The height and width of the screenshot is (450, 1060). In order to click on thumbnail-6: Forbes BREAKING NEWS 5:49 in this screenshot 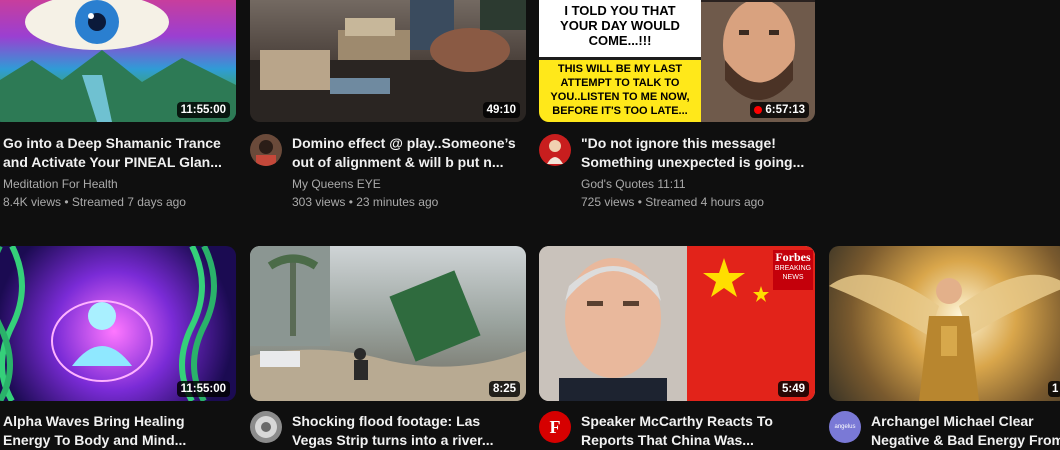, I will do `click(677, 323)`.